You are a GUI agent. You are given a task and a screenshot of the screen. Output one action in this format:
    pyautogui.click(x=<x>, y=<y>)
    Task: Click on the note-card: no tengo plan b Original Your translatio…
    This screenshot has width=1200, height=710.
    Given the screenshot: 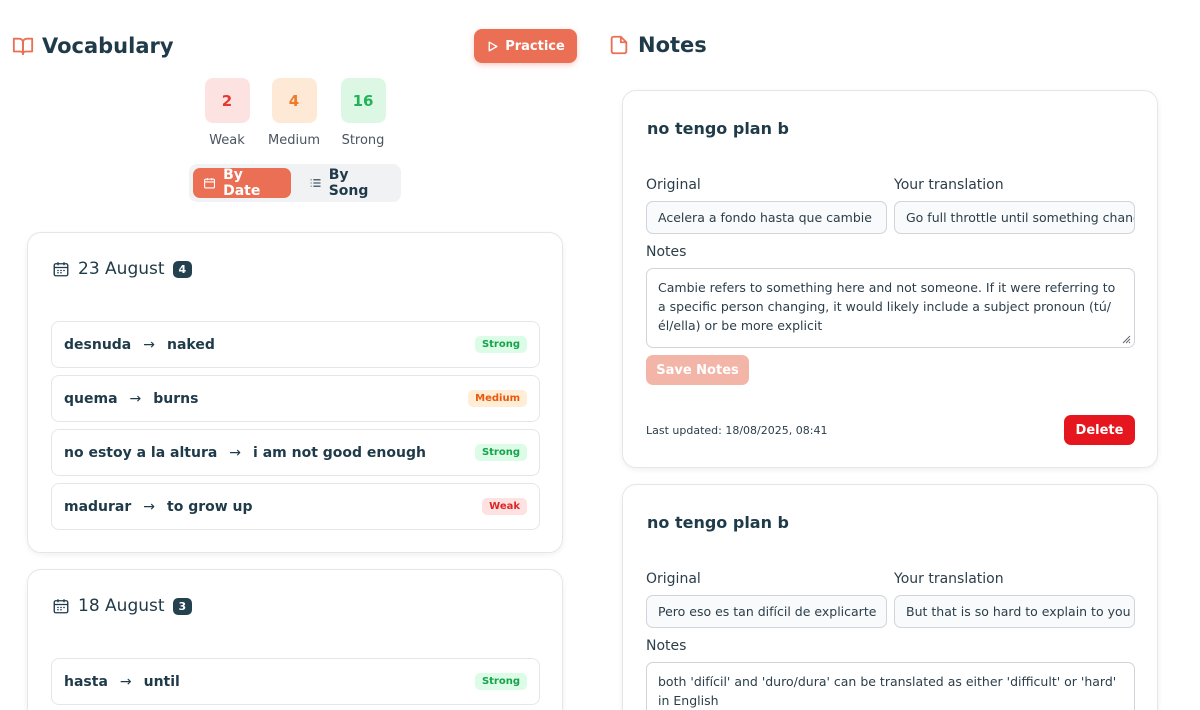 What is the action you would take?
    pyautogui.click(x=890, y=597)
    